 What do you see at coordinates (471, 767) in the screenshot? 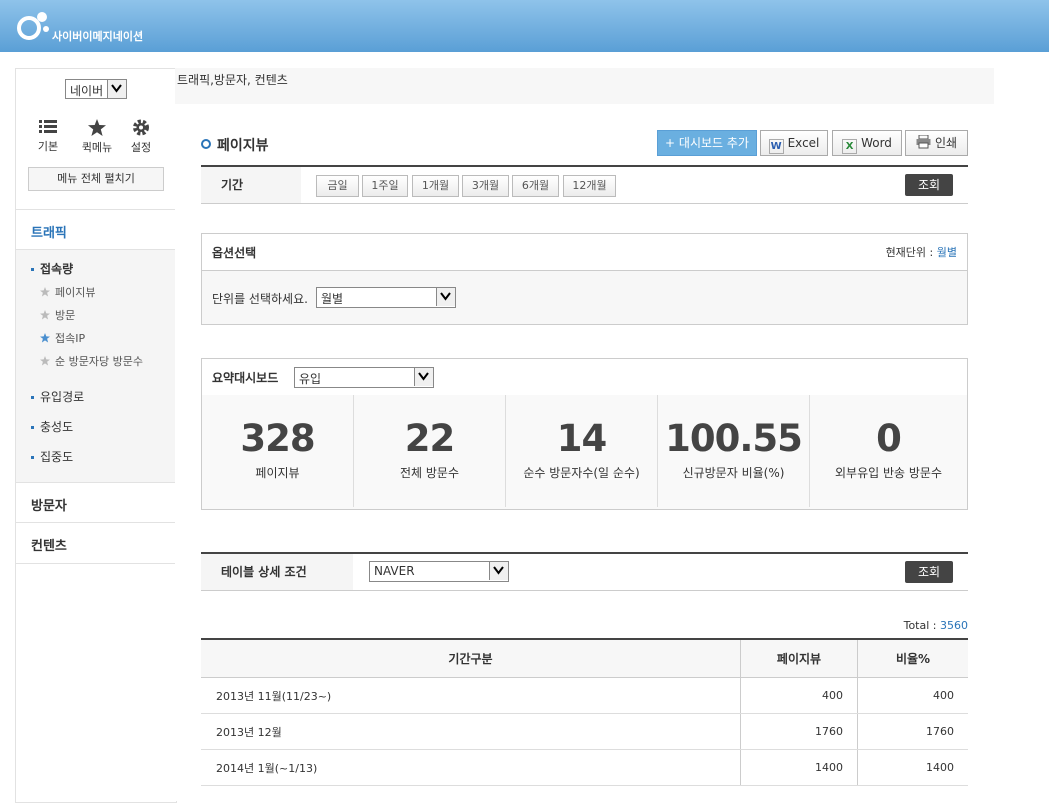
I see `cell-period: 2014년 1월(~1/13)` at bounding box center [471, 767].